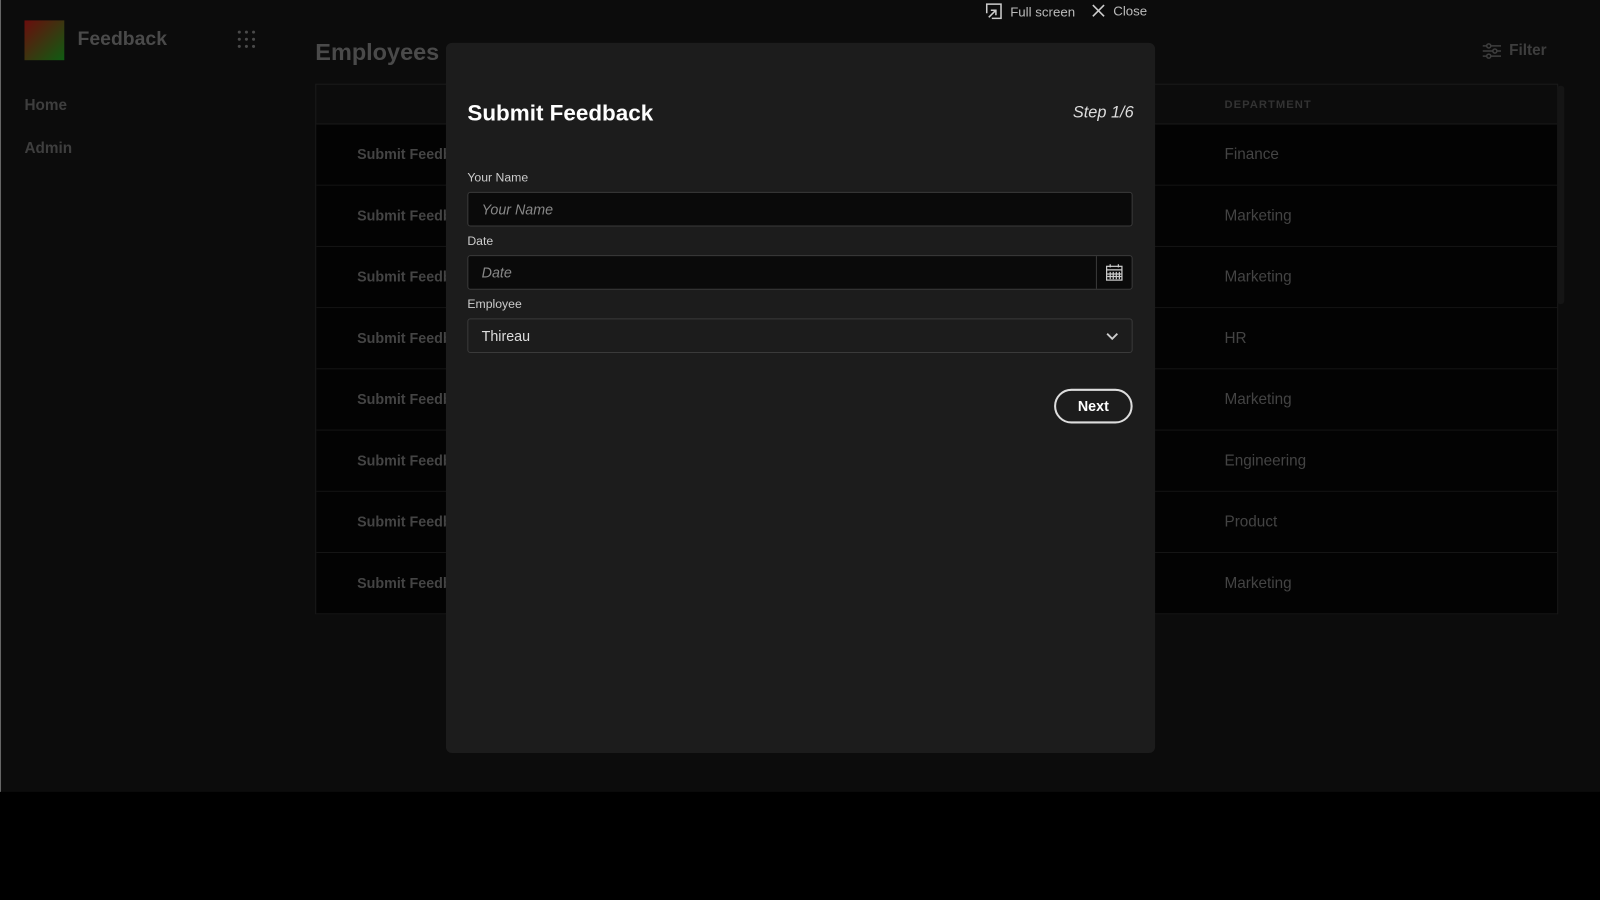 This screenshot has width=1600, height=900. What do you see at coordinates (1268, 105) in the screenshot?
I see `column-header-department: DEPARTMENT` at bounding box center [1268, 105].